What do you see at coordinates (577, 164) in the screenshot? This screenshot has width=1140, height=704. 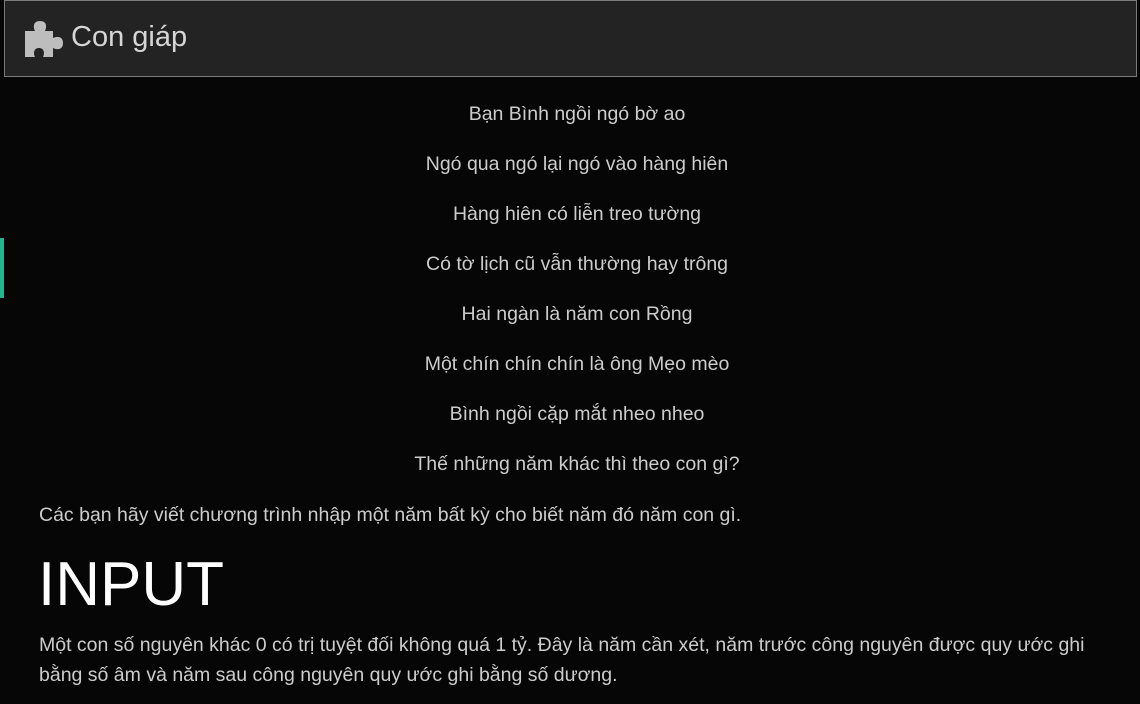 I see `poem-line: Ngó qua ngó lại ngó vào hàng hiên` at bounding box center [577, 164].